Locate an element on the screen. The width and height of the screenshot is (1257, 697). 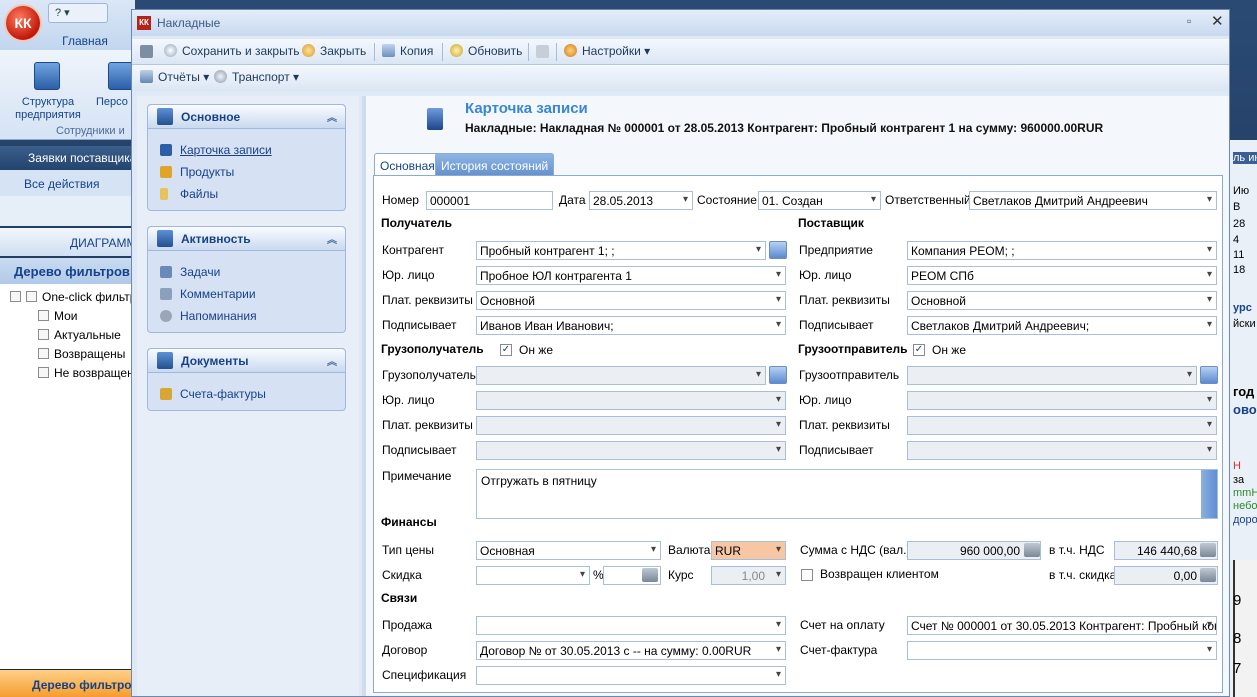
nav-link-comments: Комментарии is located at coordinates (208, 294).